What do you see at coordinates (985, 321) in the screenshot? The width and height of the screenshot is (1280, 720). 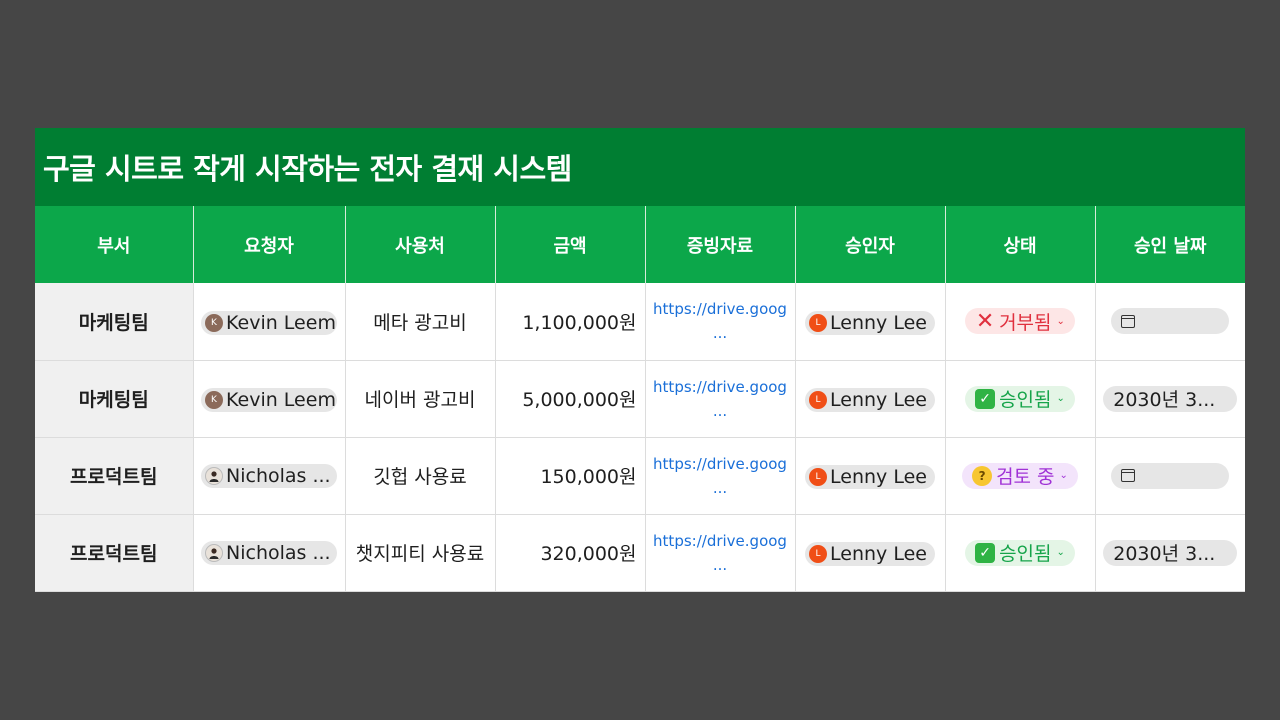 I see `cross-mark-icon: ✕` at bounding box center [985, 321].